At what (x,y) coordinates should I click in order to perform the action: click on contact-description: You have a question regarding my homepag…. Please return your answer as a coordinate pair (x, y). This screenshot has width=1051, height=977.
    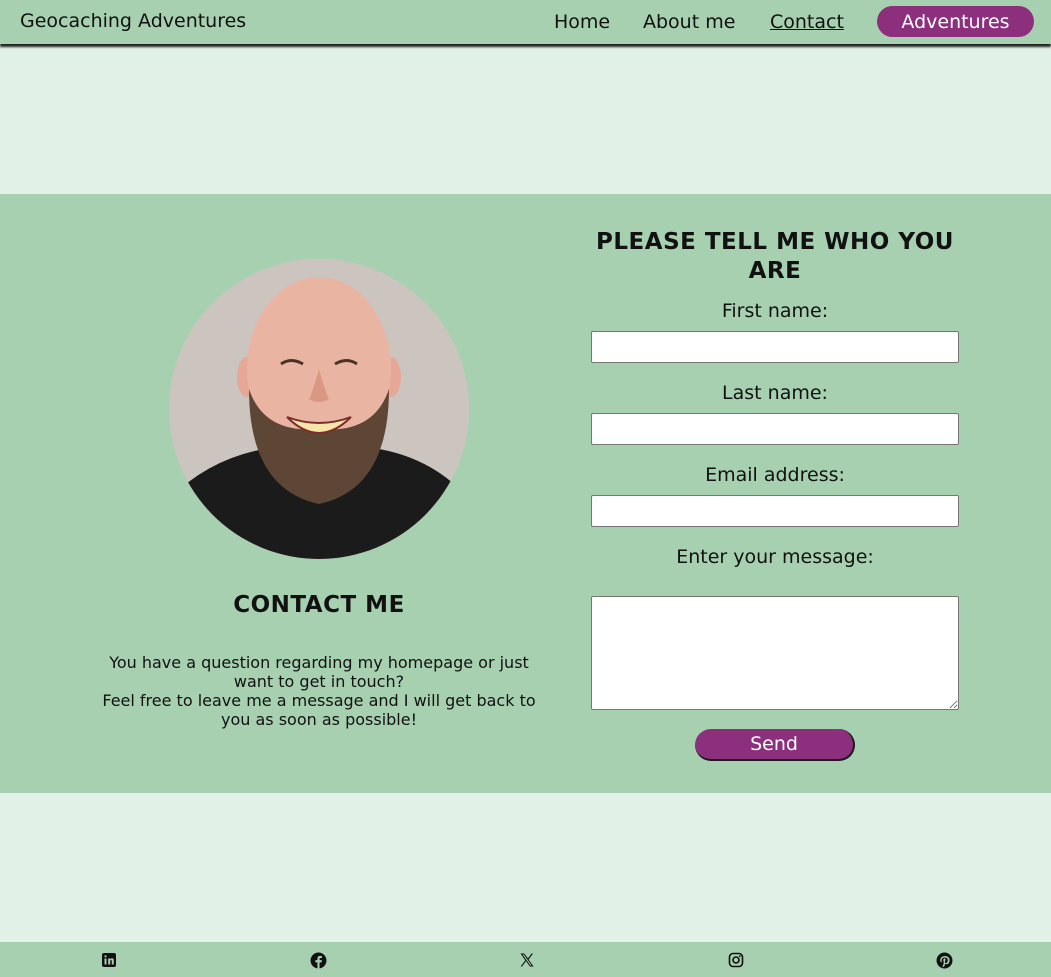
    Looking at the image, I should click on (319, 691).